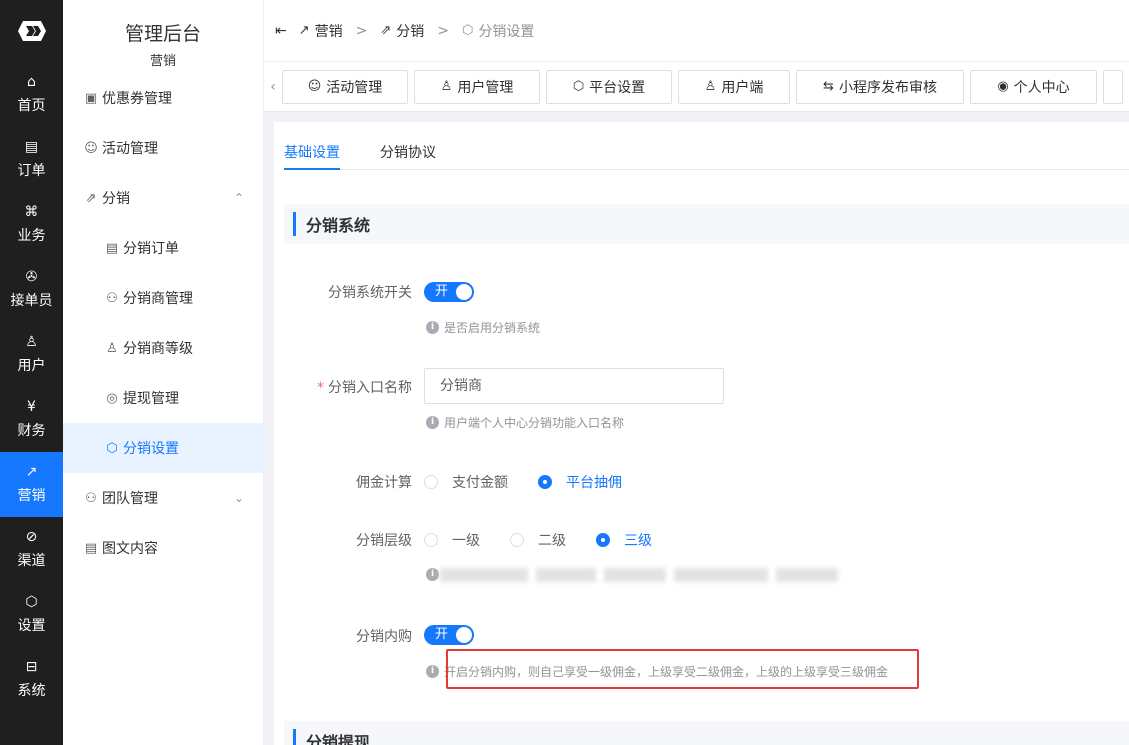  Describe the element at coordinates (31, 431) in the screenshot. I see `nav-label: 财务` at that location.